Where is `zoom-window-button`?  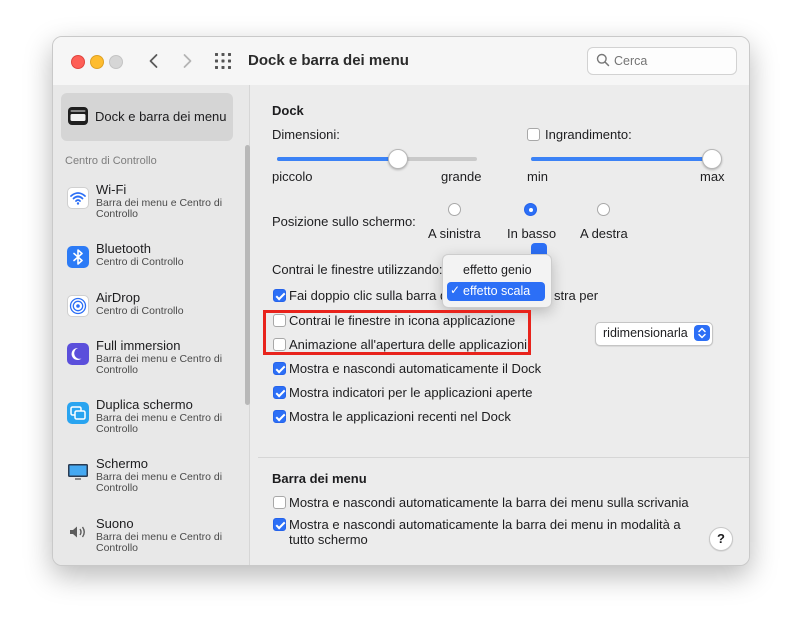 zoom-window-button is located at coordinates (116, 62).